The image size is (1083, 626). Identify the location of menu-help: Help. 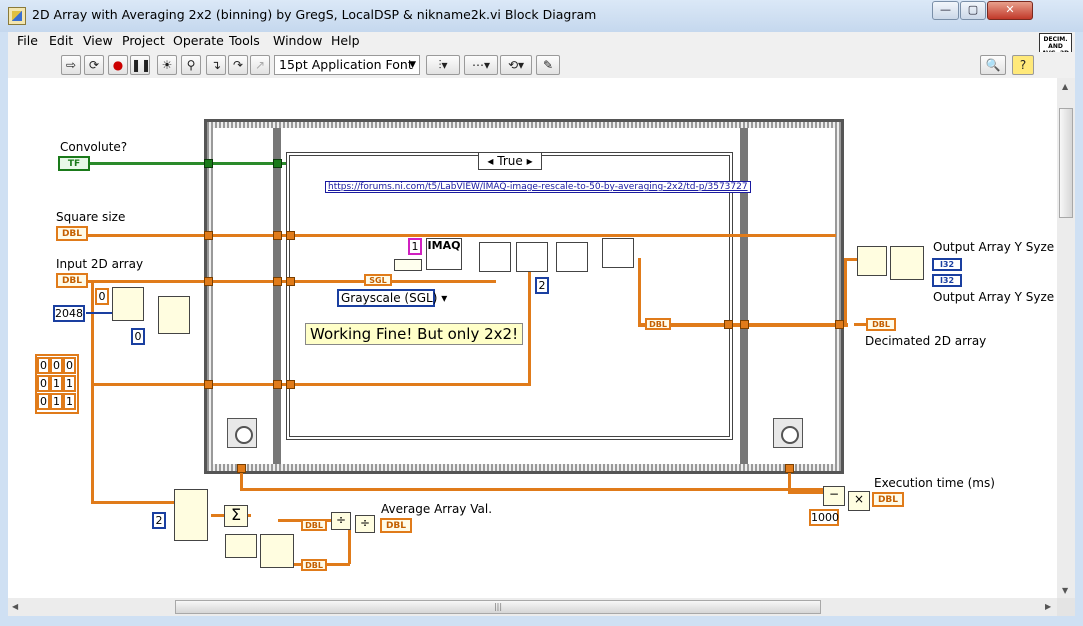
(345, 40).